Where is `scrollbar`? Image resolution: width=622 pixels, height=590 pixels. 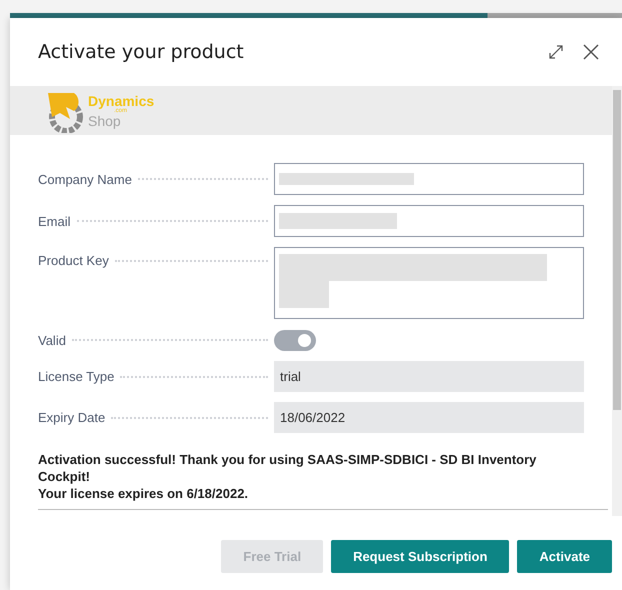
scrollbar is located at coordinates (617, 301).